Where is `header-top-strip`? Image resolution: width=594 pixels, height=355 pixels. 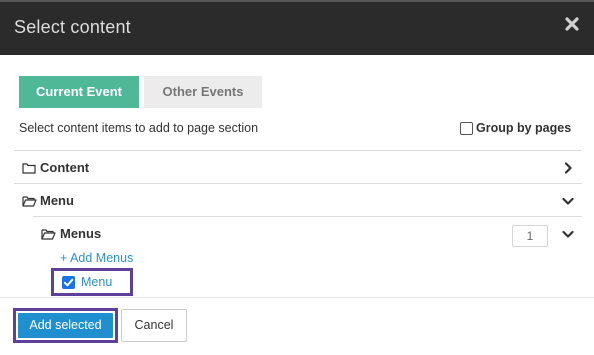 header-top-strip is located at coordinates (297, 1).